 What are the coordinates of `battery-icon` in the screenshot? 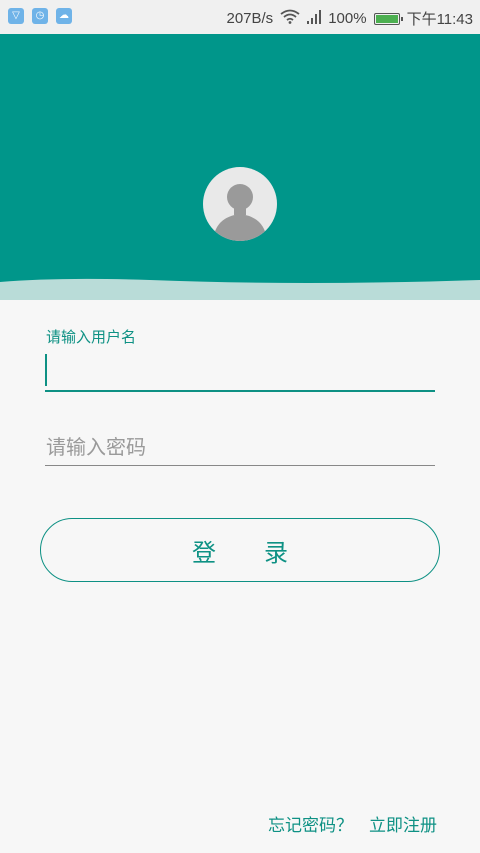 It's located at (388, 18).